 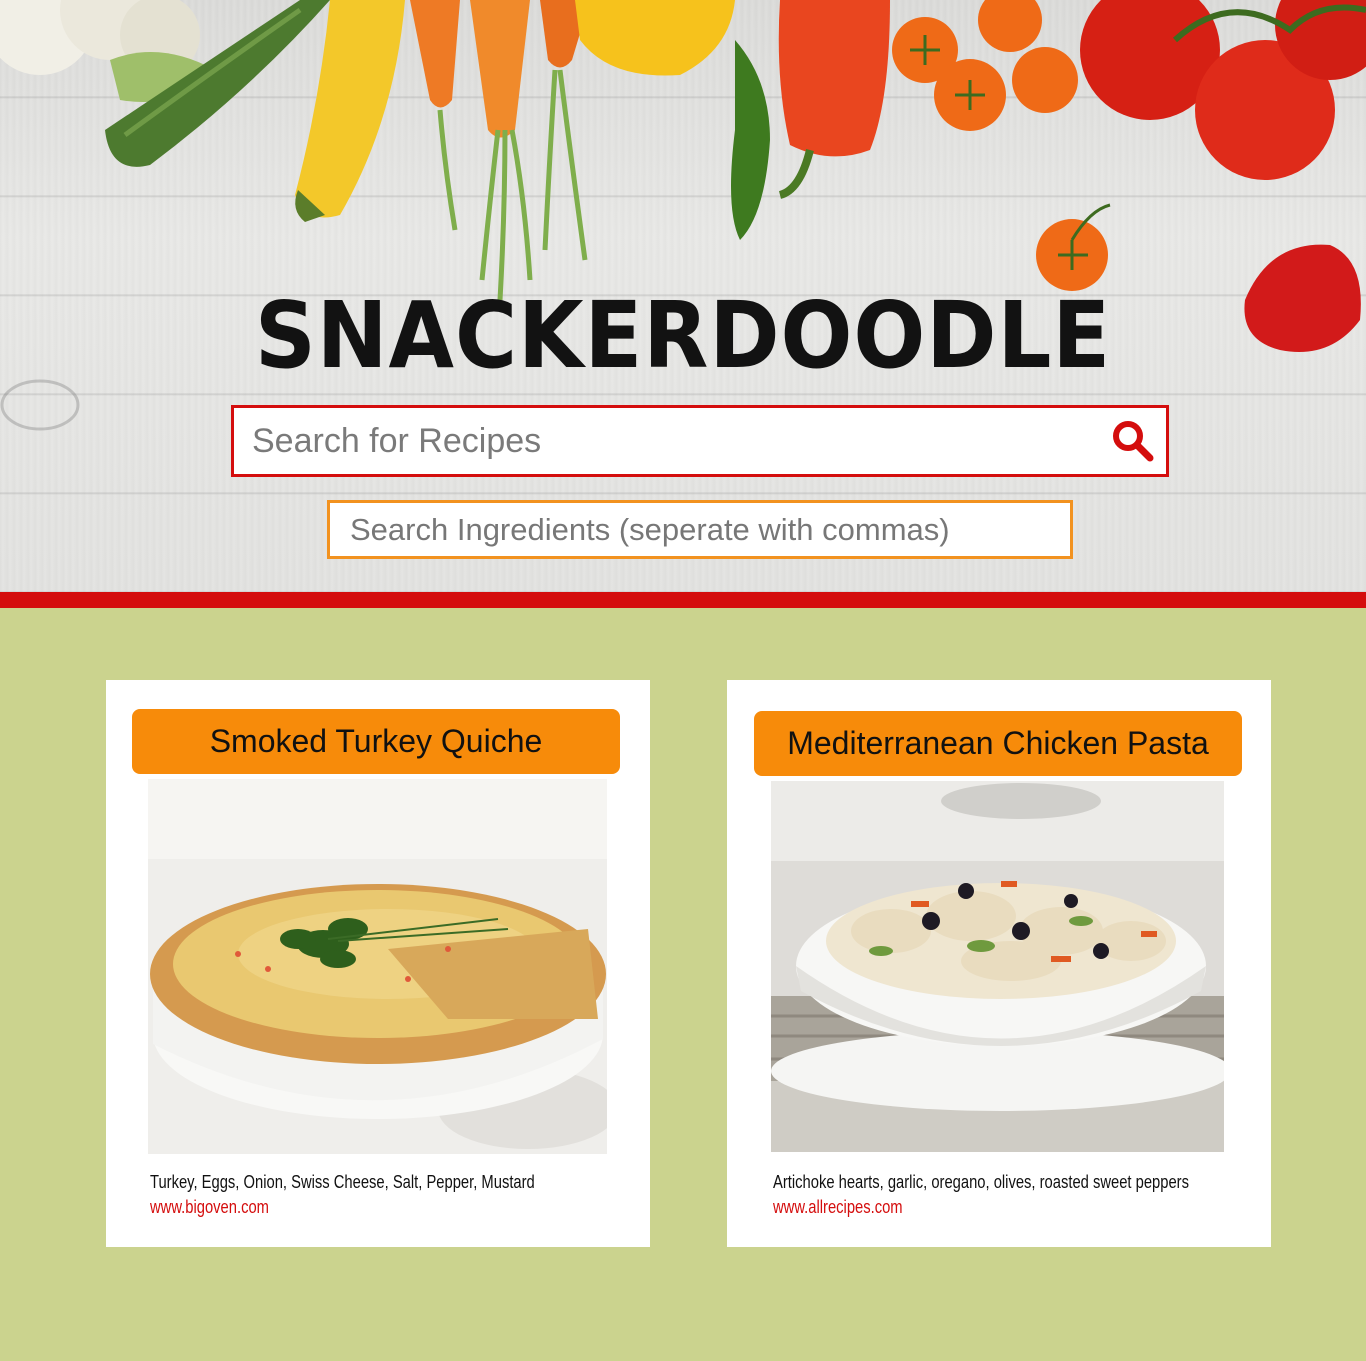 I want to click on recipe-image-pasta, so click(x=997, y=966).